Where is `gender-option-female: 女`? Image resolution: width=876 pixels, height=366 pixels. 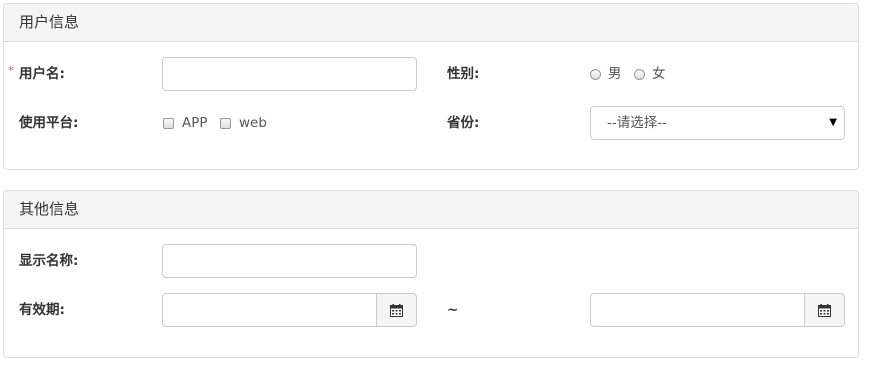 gender-option-female: 女 is located at coordinates (650, 74).